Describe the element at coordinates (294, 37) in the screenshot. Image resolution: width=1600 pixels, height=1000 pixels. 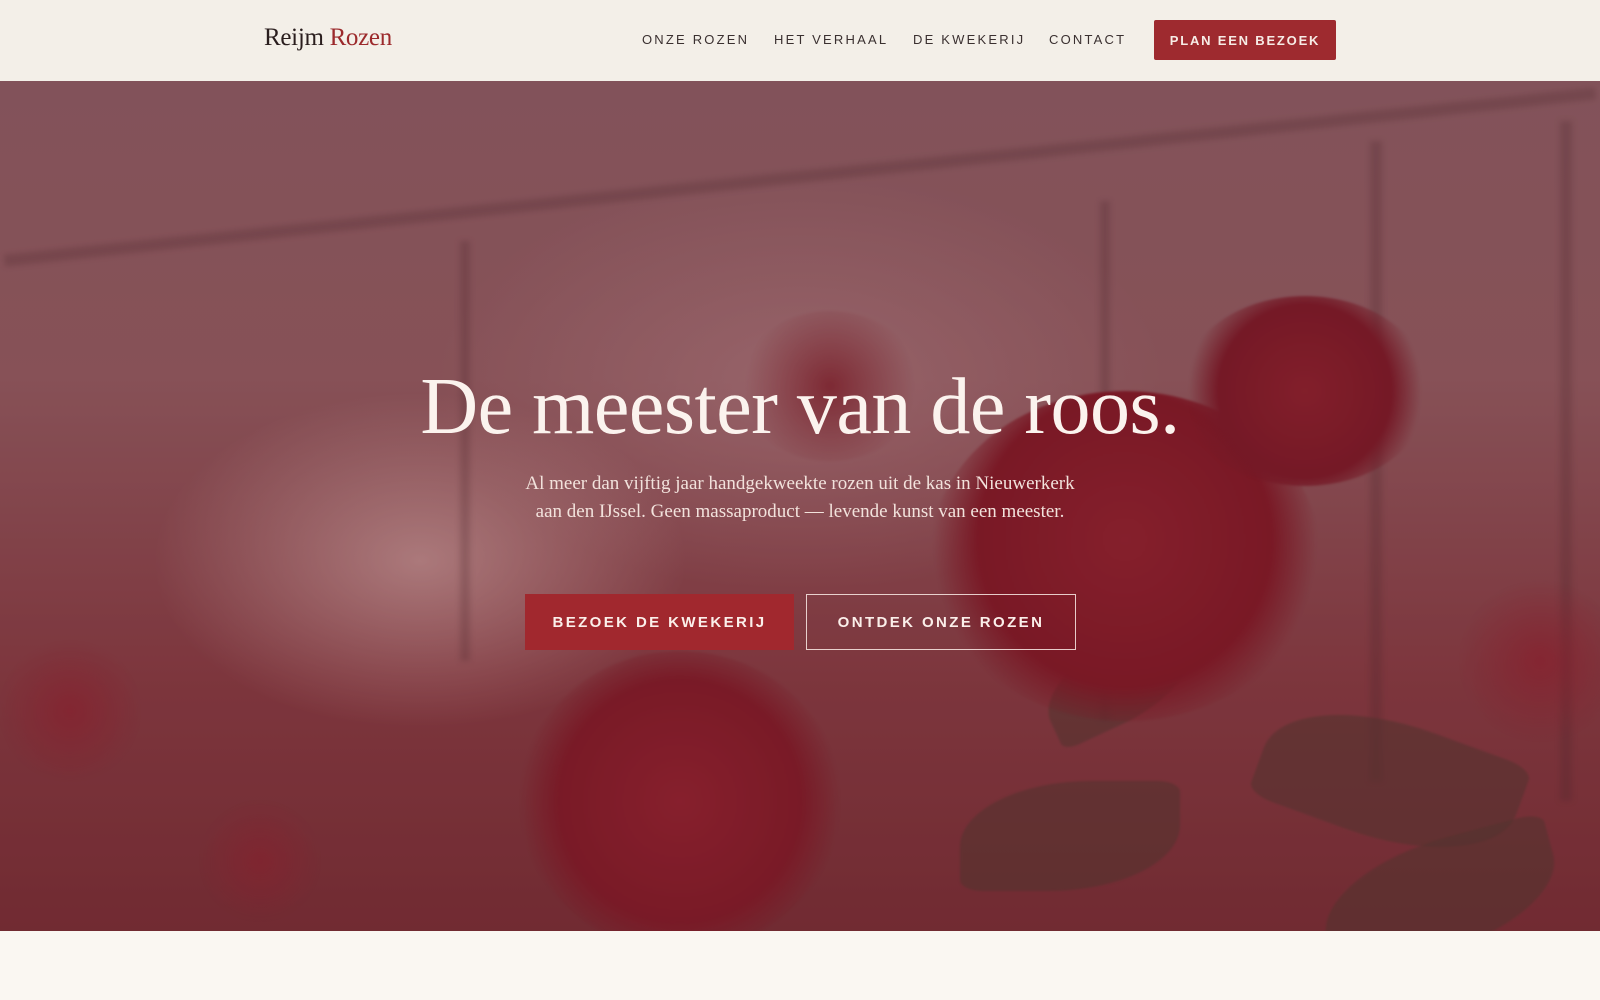
I see `logo-name: Reijm` at that location.